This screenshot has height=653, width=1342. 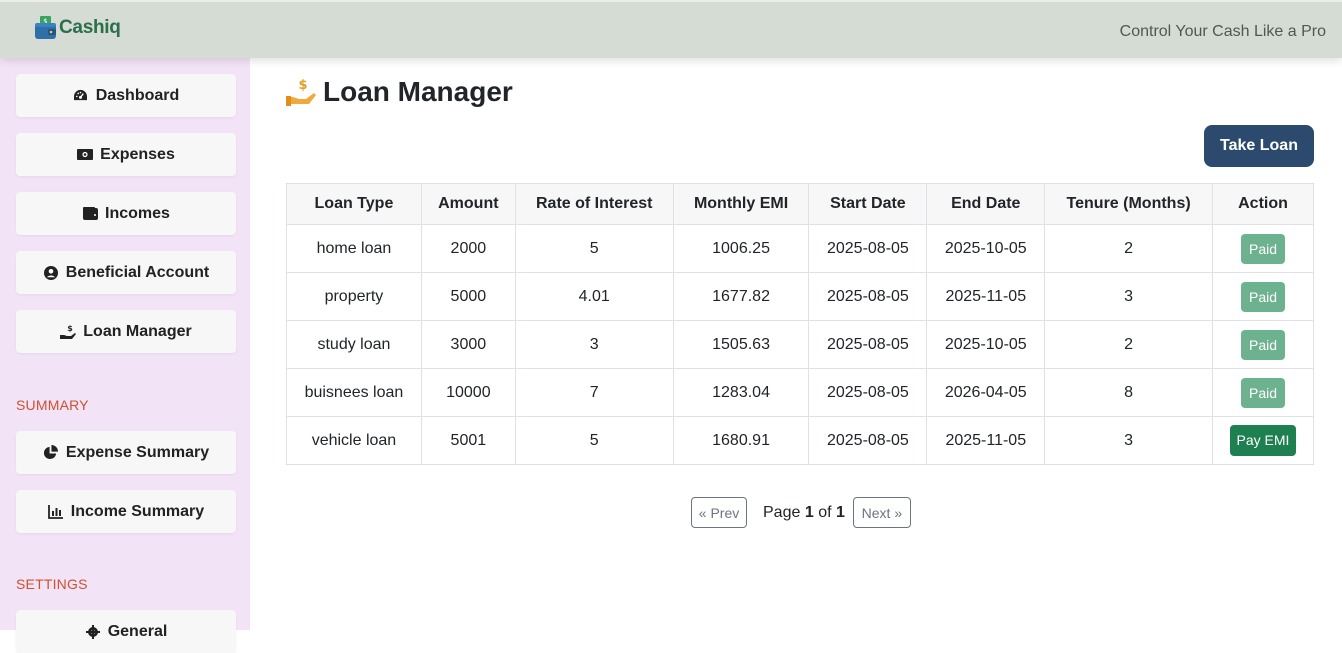 What do you see at coordinates (51, 273) in the screenshot?
I see `user-circle-icon` at bounding box center [51, 273].